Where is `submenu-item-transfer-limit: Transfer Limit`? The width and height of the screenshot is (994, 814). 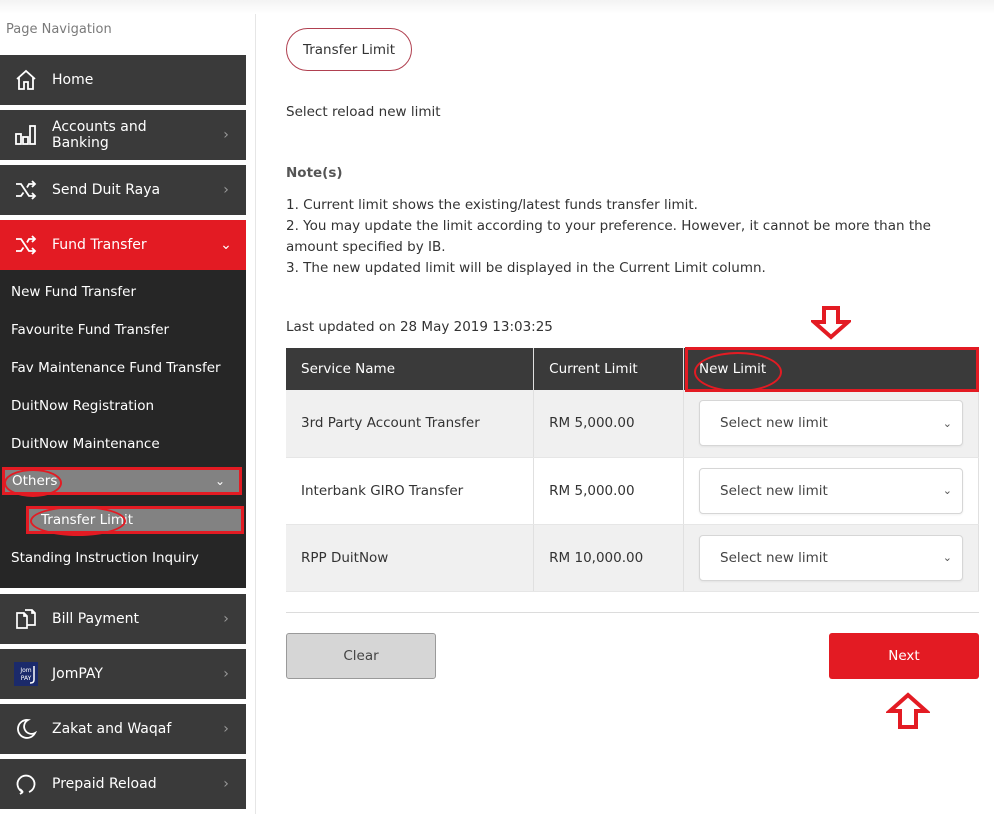 submenu-item-transfer-limit: Transfer Limit is located at coordinates (135, 520).